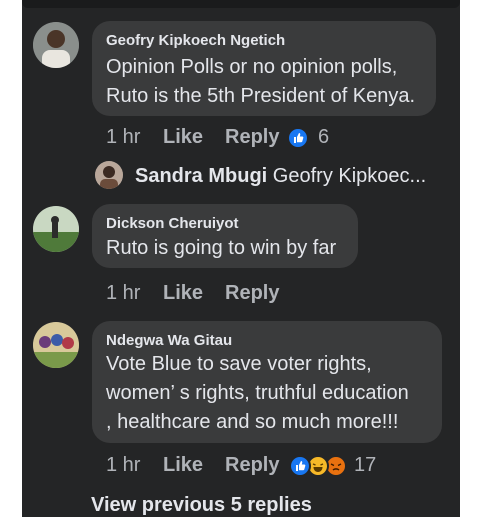 The width and height of the screenshot is (480, 517). Describe the element at coordinates (201, 505) in the screenshot. I see `view-previous-replies-link: View previous 5 replies` at that location.